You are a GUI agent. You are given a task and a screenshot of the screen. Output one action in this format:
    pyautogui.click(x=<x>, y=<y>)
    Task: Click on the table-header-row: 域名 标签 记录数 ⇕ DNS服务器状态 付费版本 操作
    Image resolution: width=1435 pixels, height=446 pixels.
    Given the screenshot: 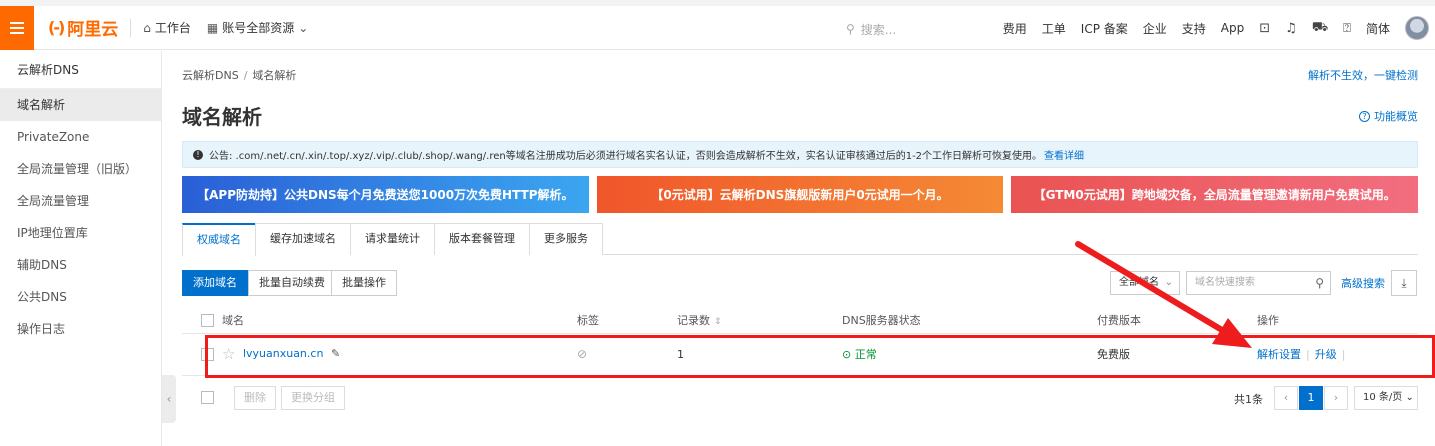 What is the action you would take?
    pyautogui.click(x=800, y=320)
    